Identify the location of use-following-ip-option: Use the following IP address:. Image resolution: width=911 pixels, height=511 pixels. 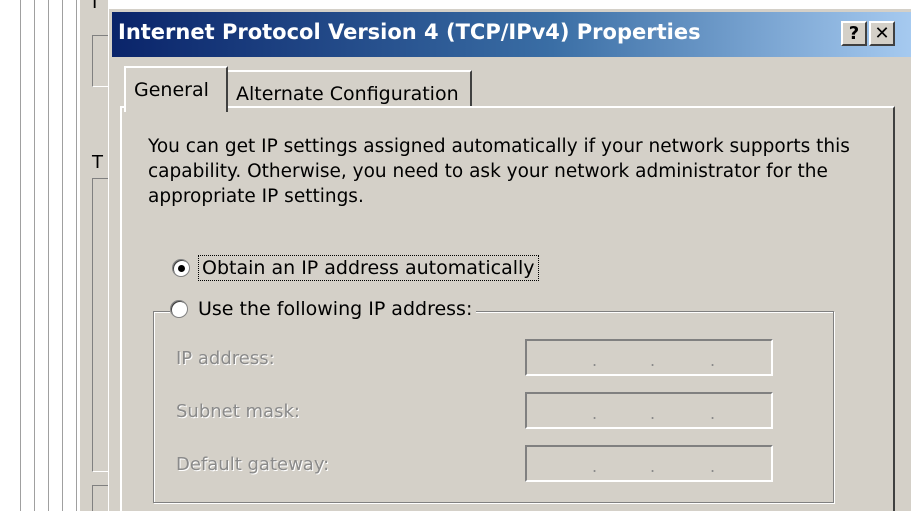
(323, 309).